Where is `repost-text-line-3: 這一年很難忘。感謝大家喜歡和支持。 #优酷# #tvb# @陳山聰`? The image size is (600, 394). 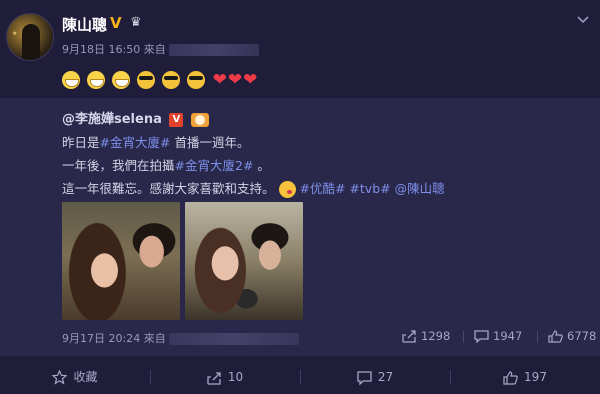
repost-text-line-3: 這一年很難忘。感謝大家喜歡和支持。 #优酷# #tvb# @陳山聰 is located at coordinates (253, 188).